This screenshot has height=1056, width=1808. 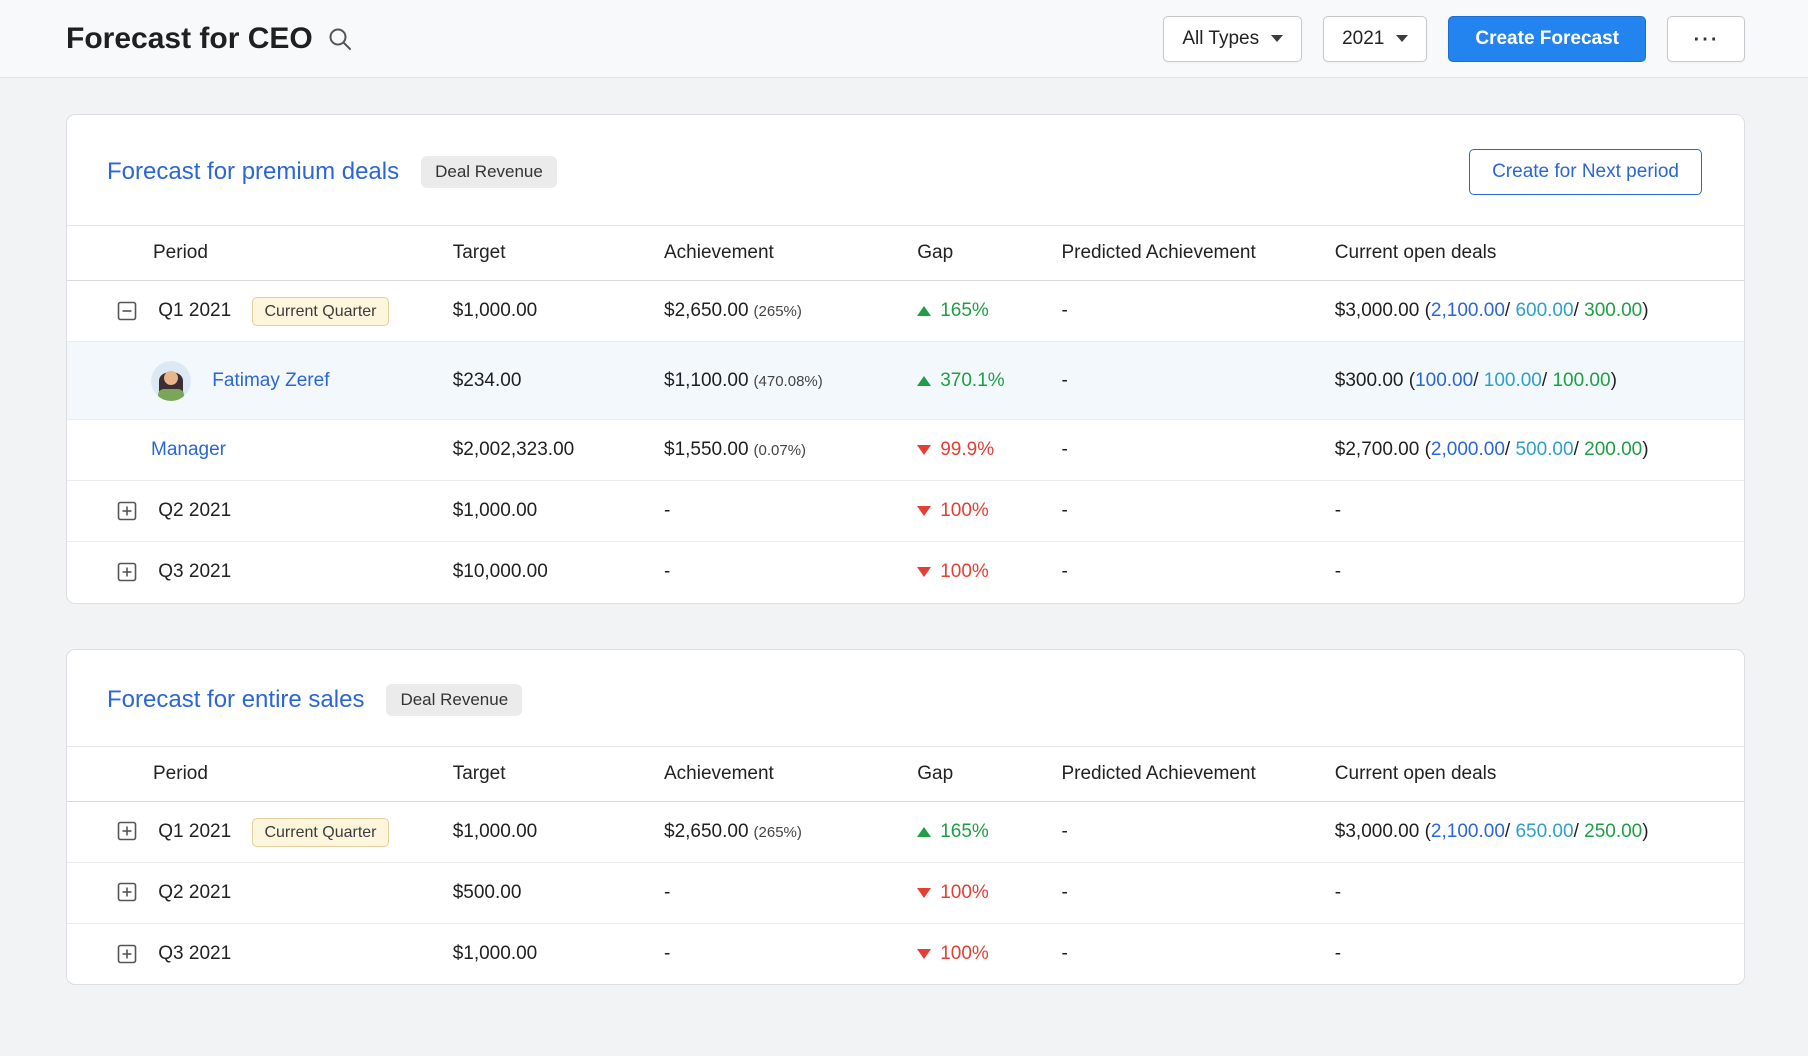 What do you see at coordinates (260, 773) in the screenshot?
I see `column-period: Period` at bounding box center [260, 773].